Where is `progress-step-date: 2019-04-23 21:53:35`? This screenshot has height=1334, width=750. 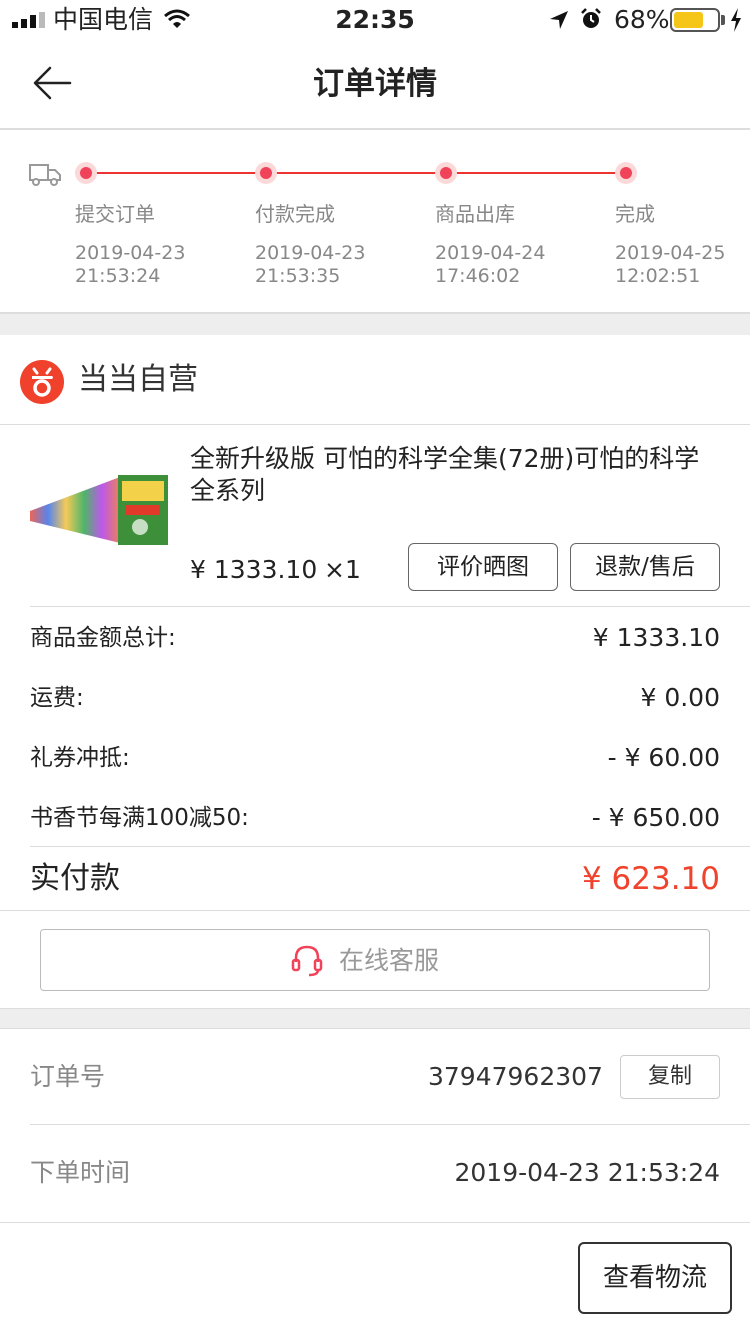 progress-step-date: 2019-04-23 21:53:35 is located at coordinates (310, 265).